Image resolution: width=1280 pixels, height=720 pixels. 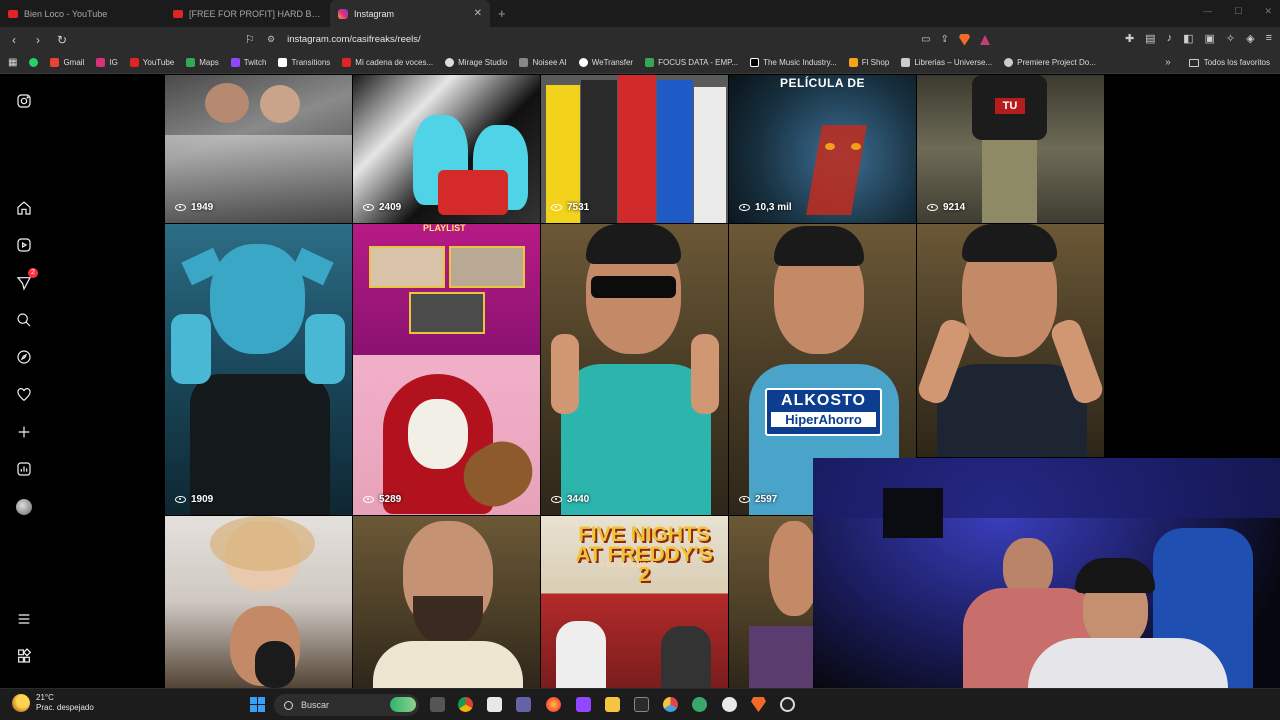 I want to click on capcut-icon, so click(x=641, y=704).